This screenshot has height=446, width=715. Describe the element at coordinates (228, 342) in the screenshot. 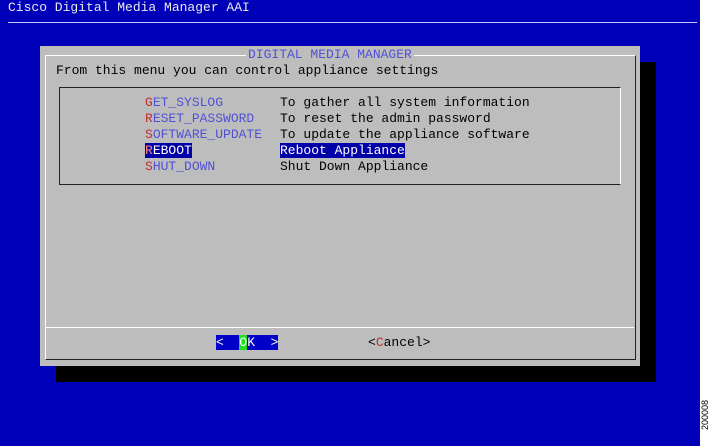

I see `ok-pre: <` at that location.